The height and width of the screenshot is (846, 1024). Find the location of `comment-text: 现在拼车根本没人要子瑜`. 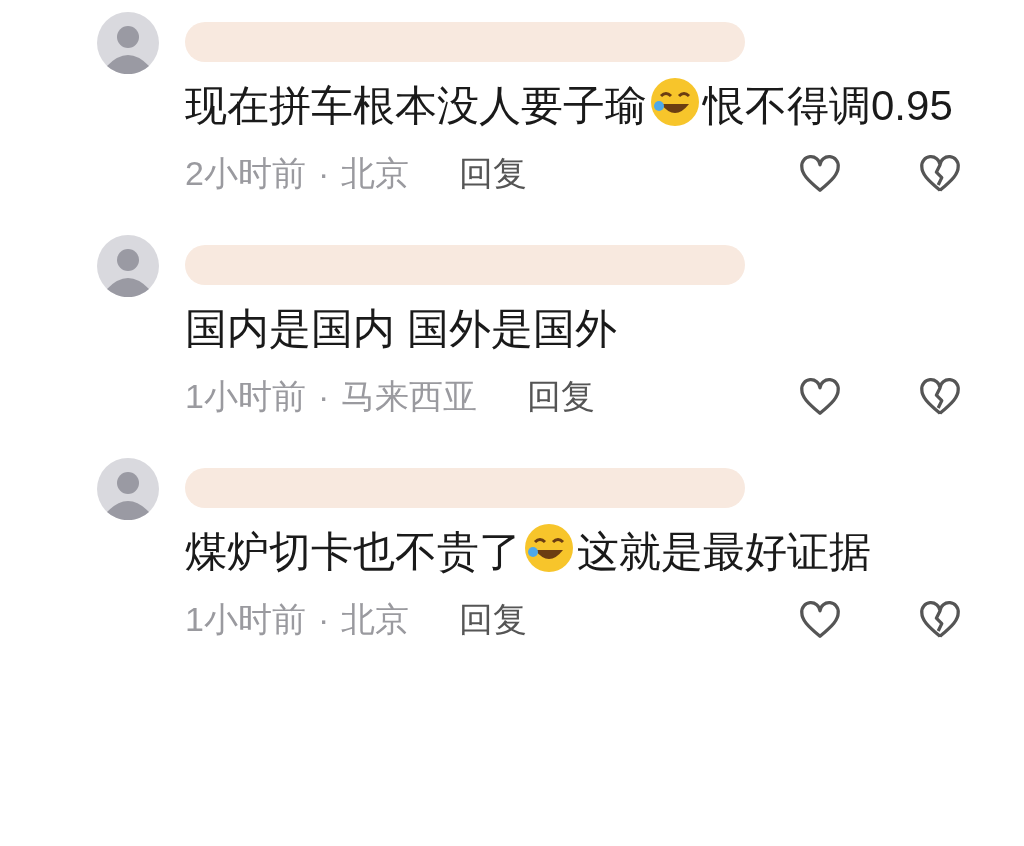

comment-text: 现在拼车根本没人要子瑜 is located at coordinates (416, 105).